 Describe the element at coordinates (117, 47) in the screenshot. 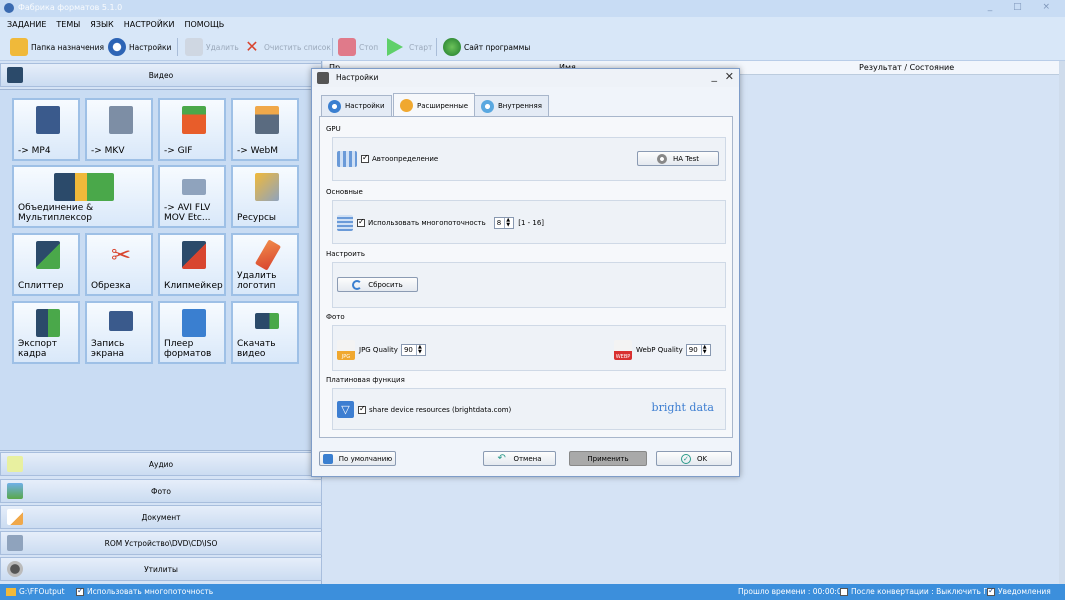

I see `settings-gear-icon` at that location.